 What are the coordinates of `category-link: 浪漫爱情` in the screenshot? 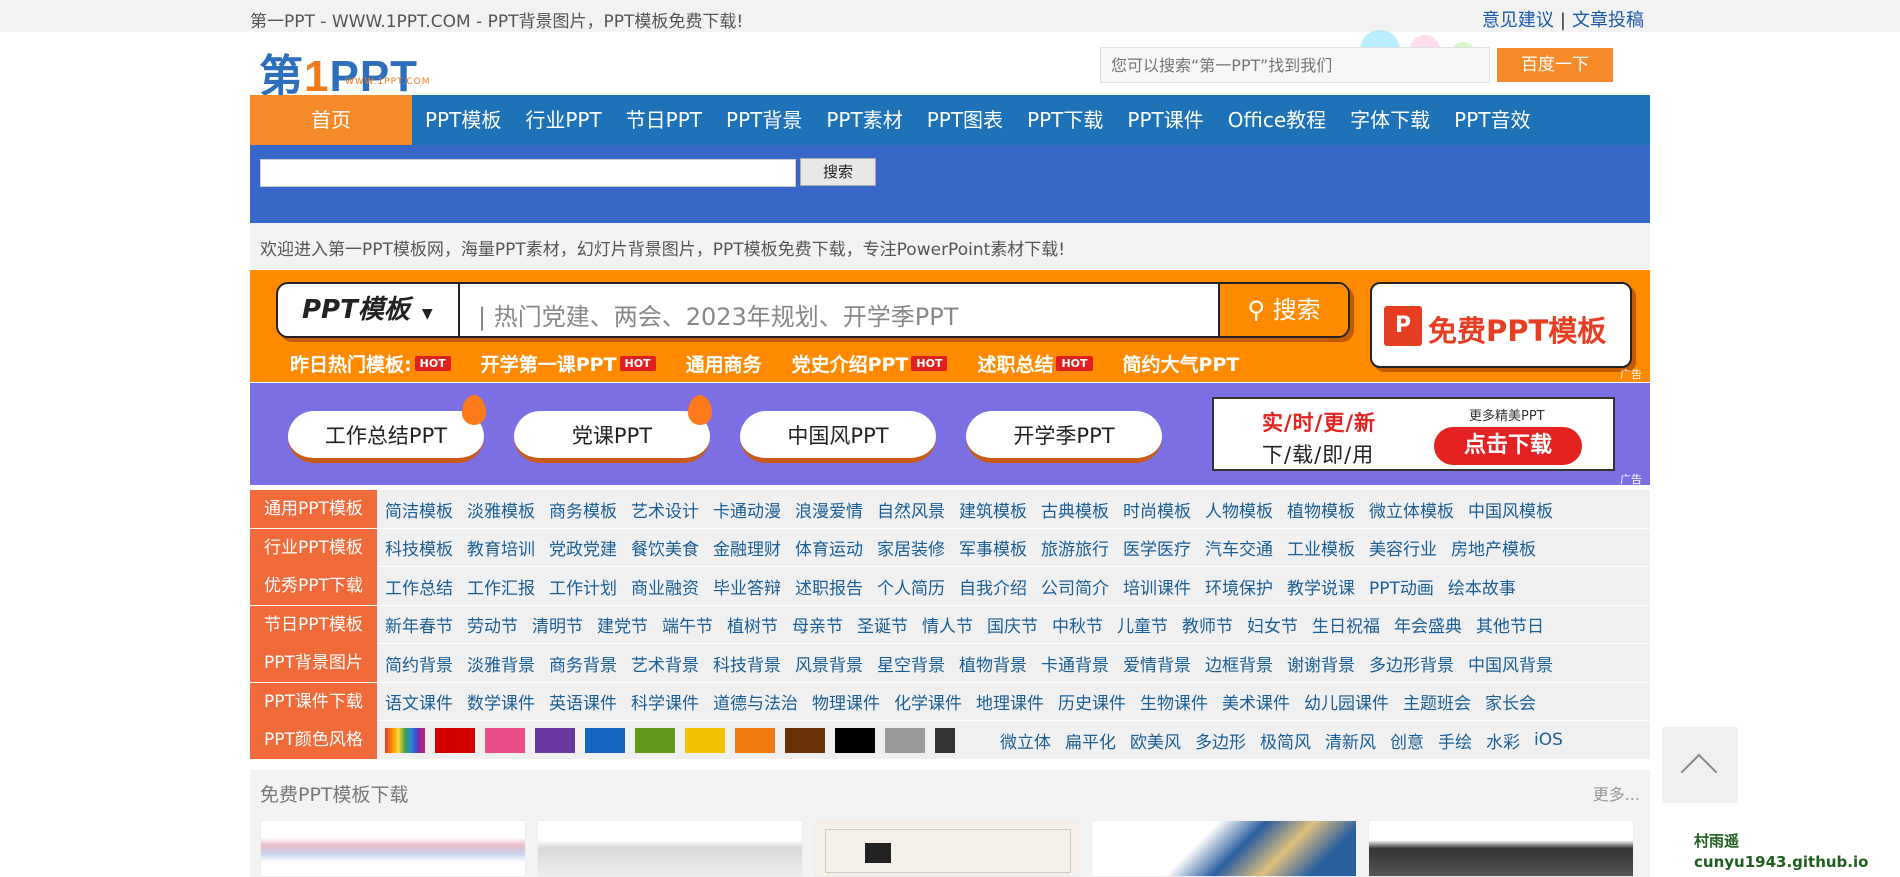 It's located at (829, 509).